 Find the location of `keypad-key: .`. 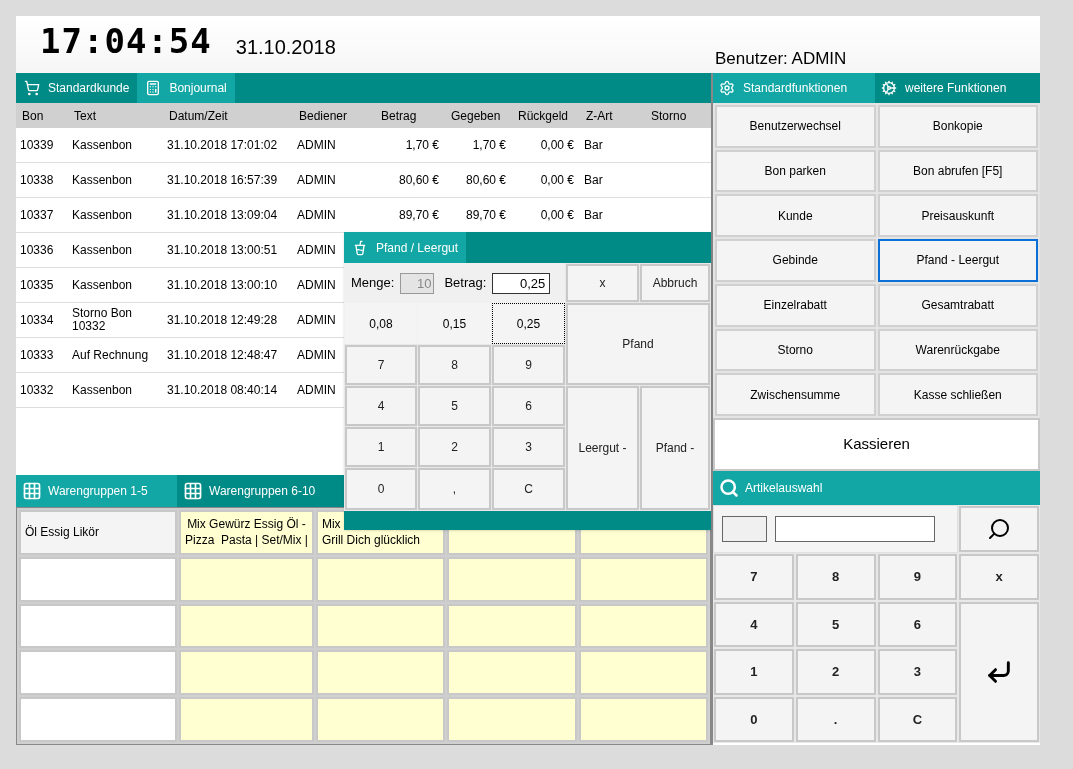

keypad-key: . is located at coordinates (835, 719).